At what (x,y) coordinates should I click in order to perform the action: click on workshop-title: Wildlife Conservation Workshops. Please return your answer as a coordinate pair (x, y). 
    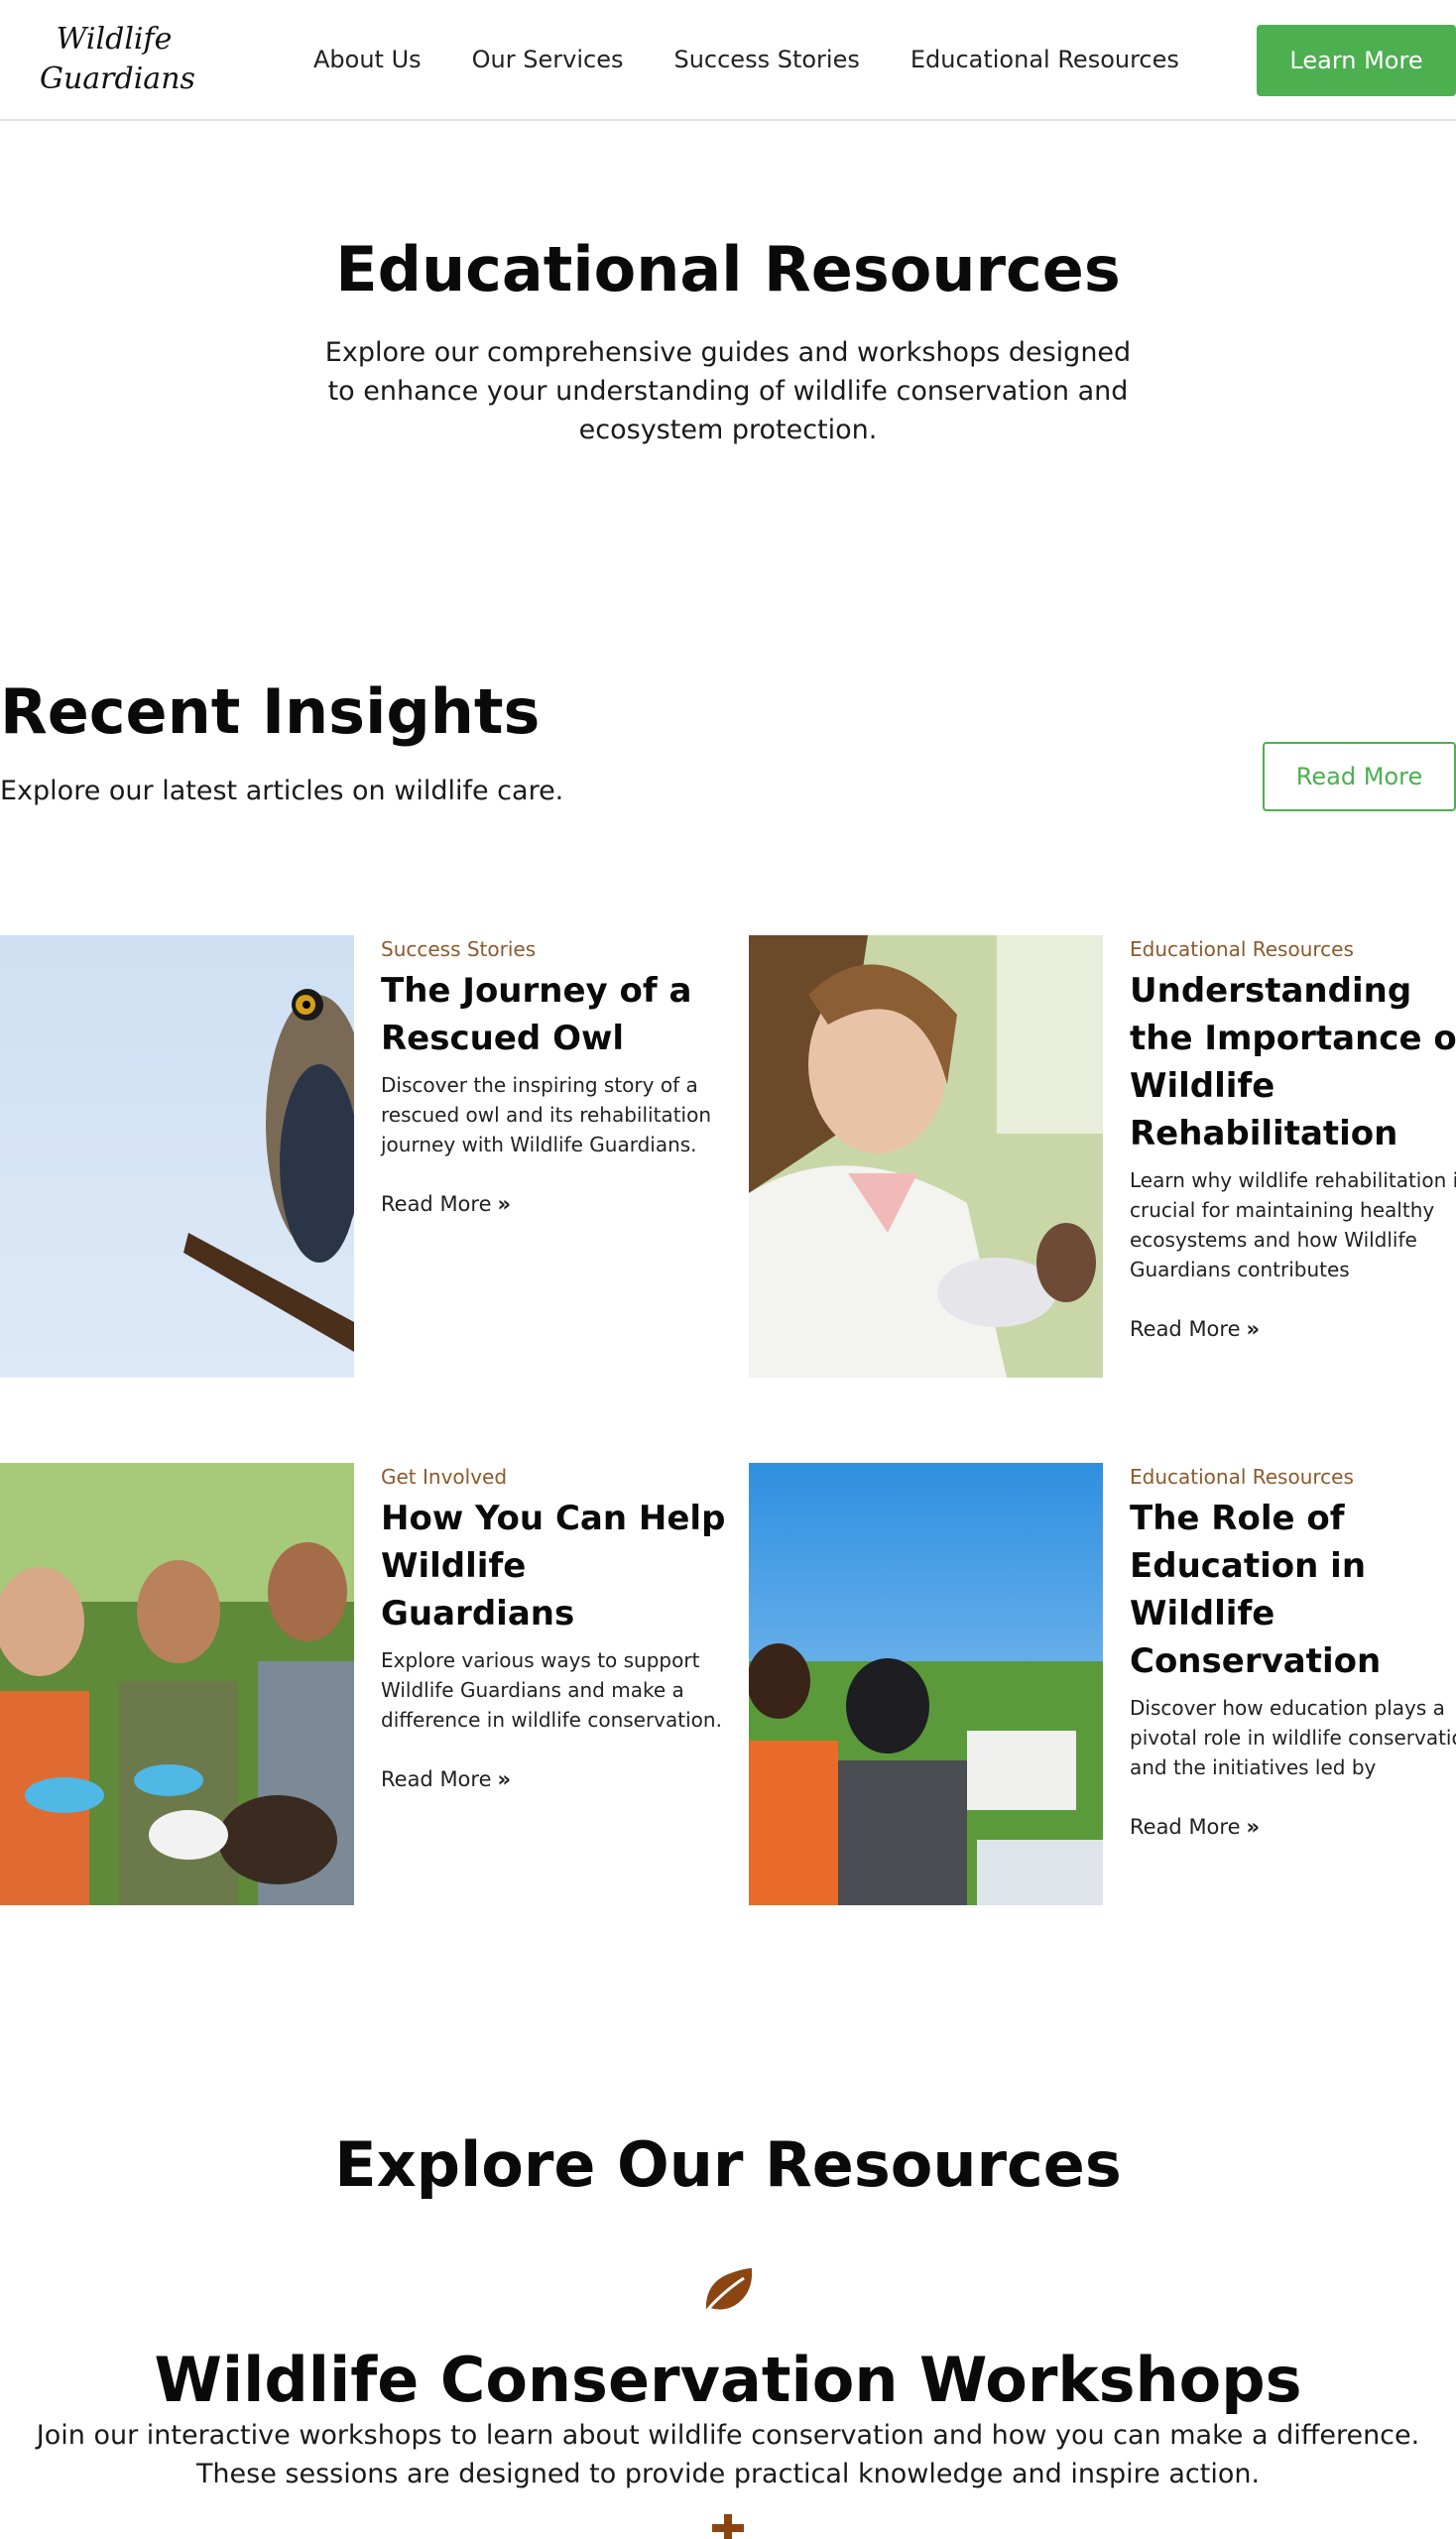
    Looking at the image, I should click on (728, 2380).